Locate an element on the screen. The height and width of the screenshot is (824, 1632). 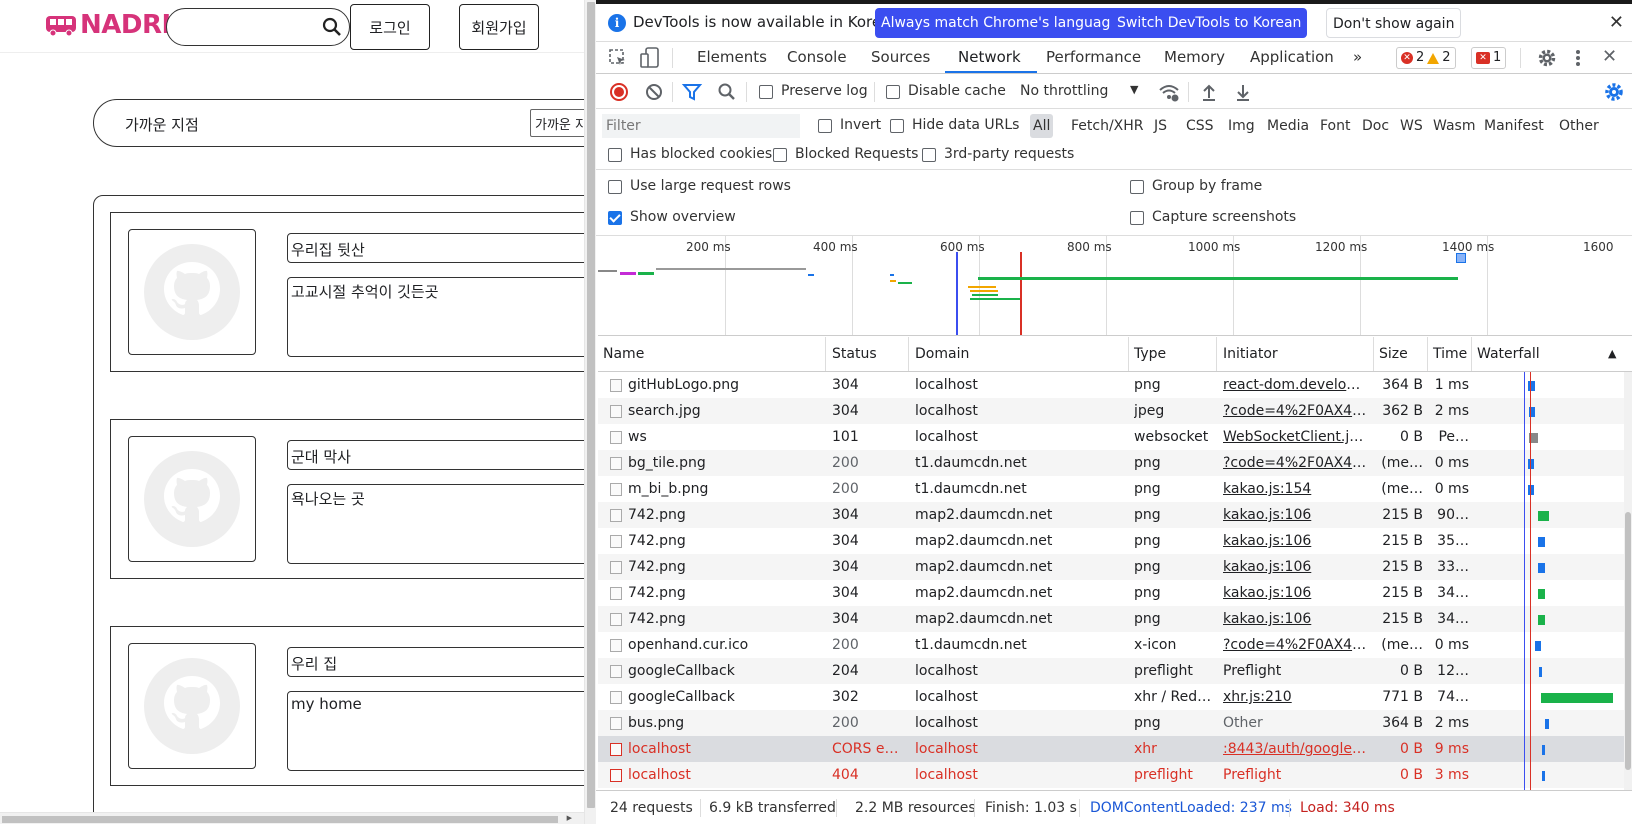
switch-korean-button: Switch DevTools to Korean is located at coordinates (1209, 23).